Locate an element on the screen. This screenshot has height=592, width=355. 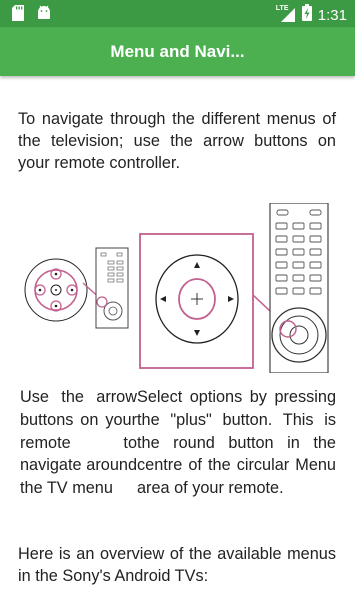
signal-icon: LTE is located at coordinates (286, 14).